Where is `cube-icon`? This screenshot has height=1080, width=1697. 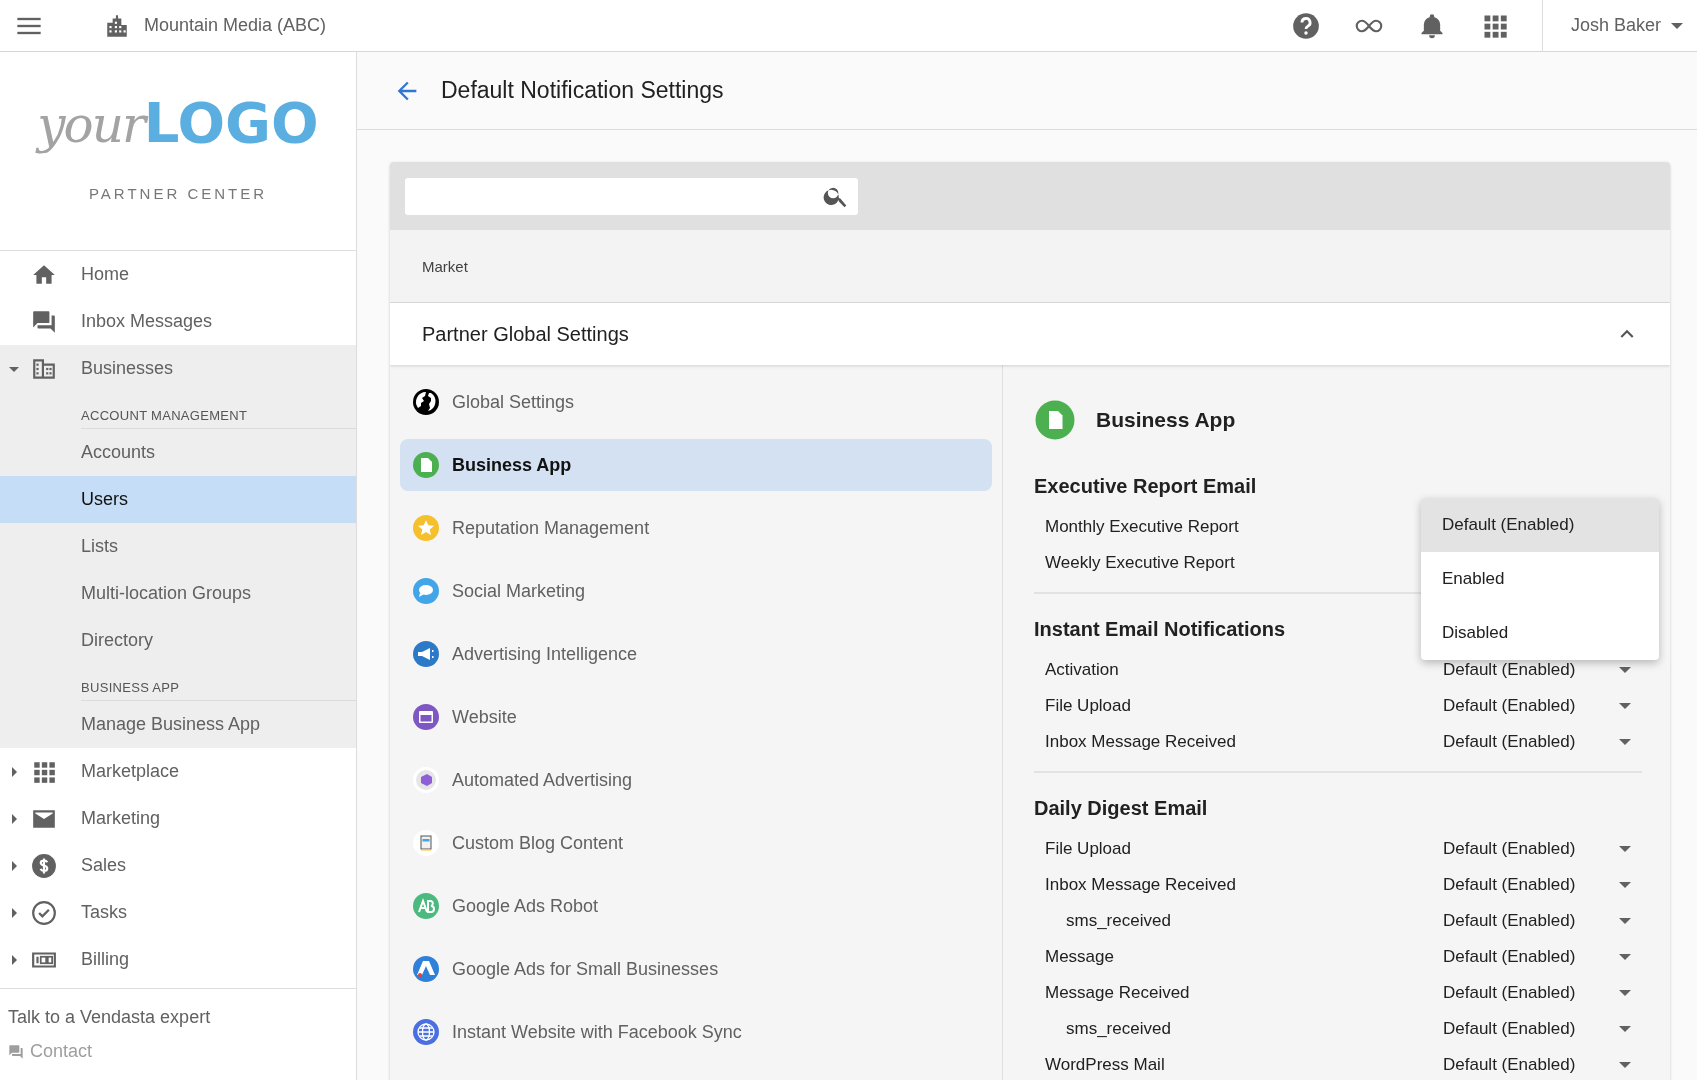 cube-icon is located at coordinates (426, 780).